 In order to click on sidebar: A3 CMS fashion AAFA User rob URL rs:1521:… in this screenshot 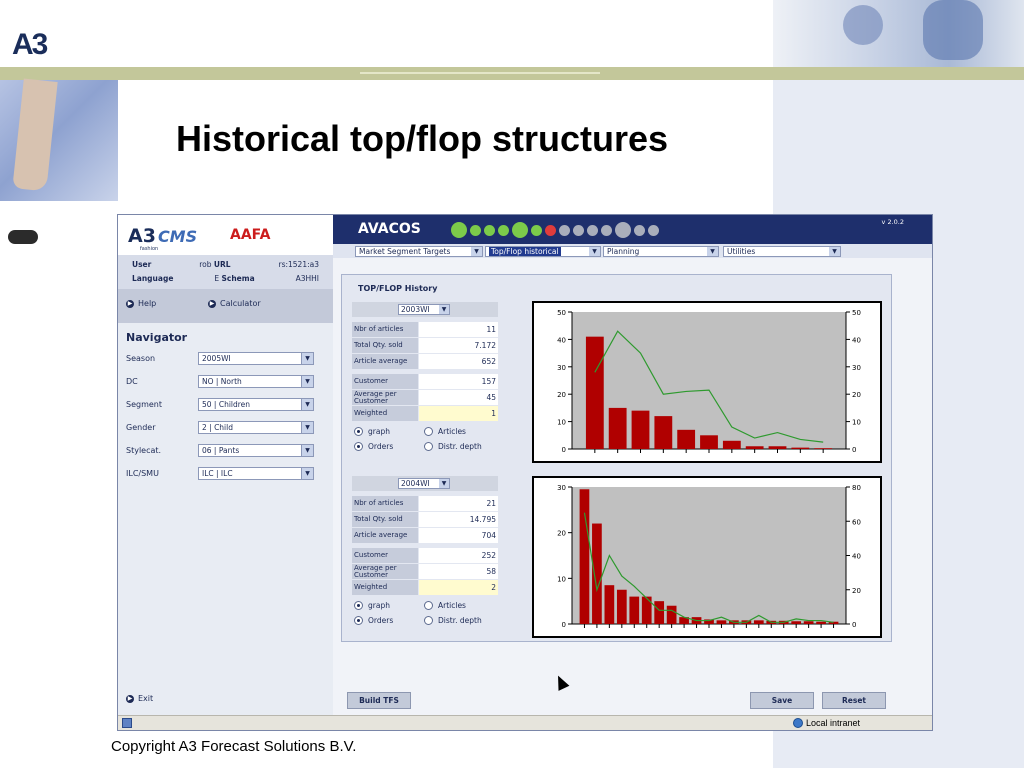, I will do `click(225, 465)`.